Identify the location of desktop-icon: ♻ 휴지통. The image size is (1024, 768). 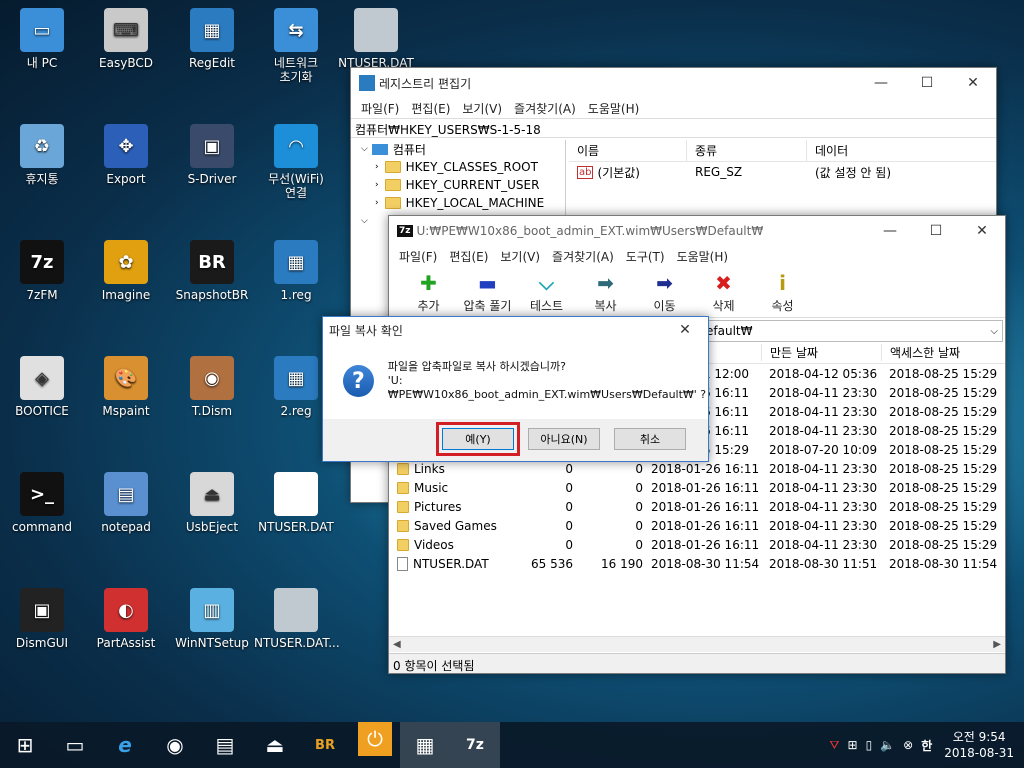
(42, 155).